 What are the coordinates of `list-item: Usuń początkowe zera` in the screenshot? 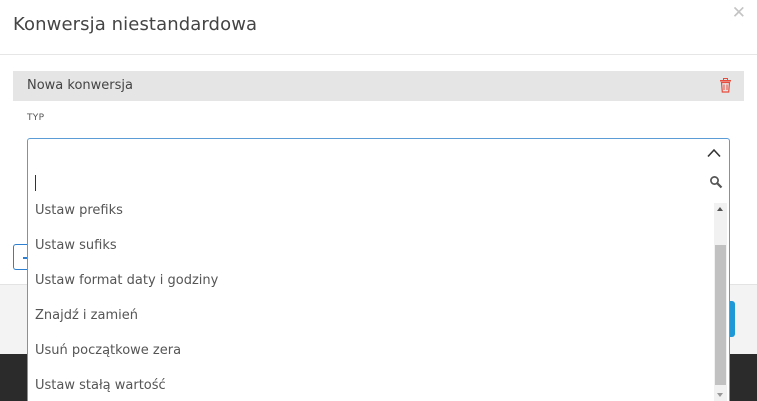 It's located at (370, 358).